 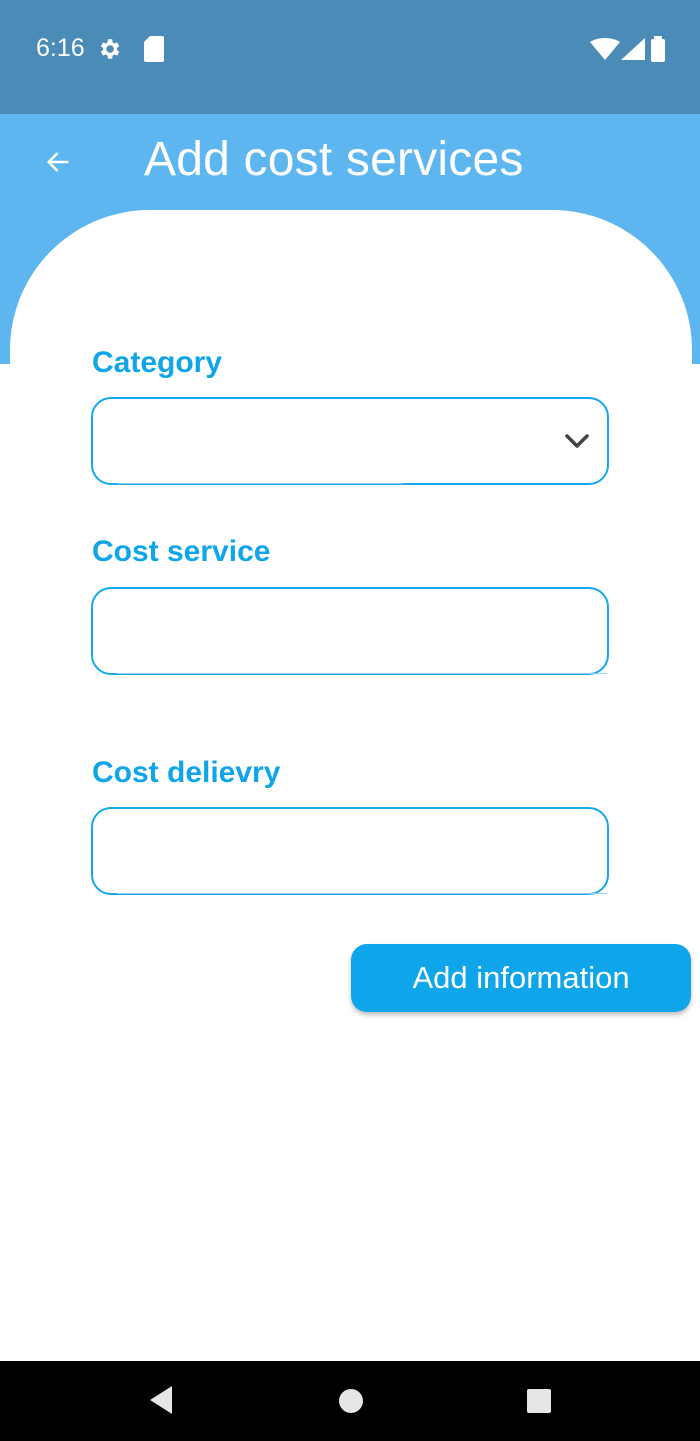 I want to click on category-value, so click(x=354, y=442).